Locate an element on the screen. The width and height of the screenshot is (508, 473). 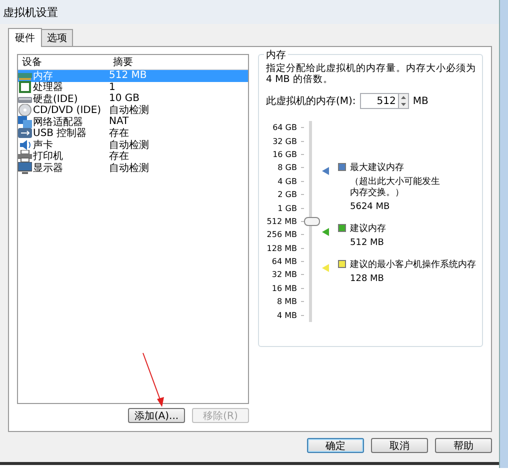
tab: 选项 is located at coordinates (57, 37).